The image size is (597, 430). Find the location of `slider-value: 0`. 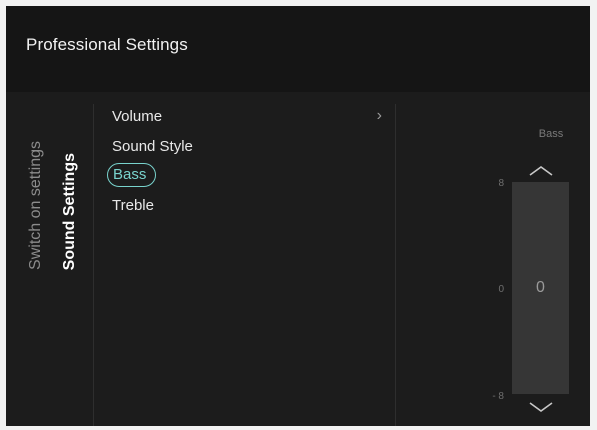

slider-value: 0 is located at coordinates (540, 287).